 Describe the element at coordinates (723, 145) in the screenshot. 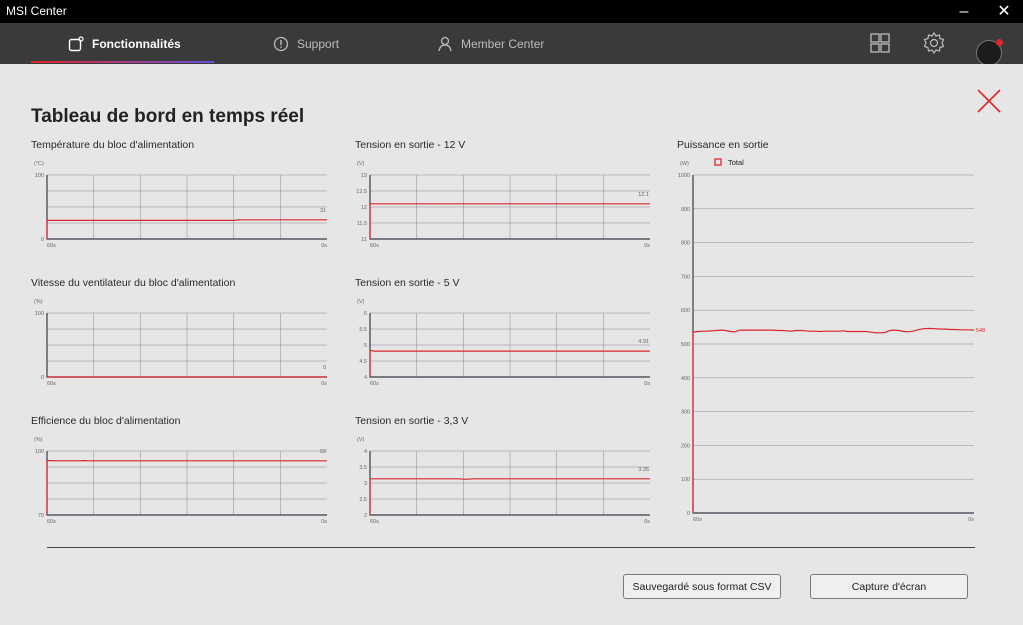

I see `chart-title-power: Puissance en sortie` at that location.